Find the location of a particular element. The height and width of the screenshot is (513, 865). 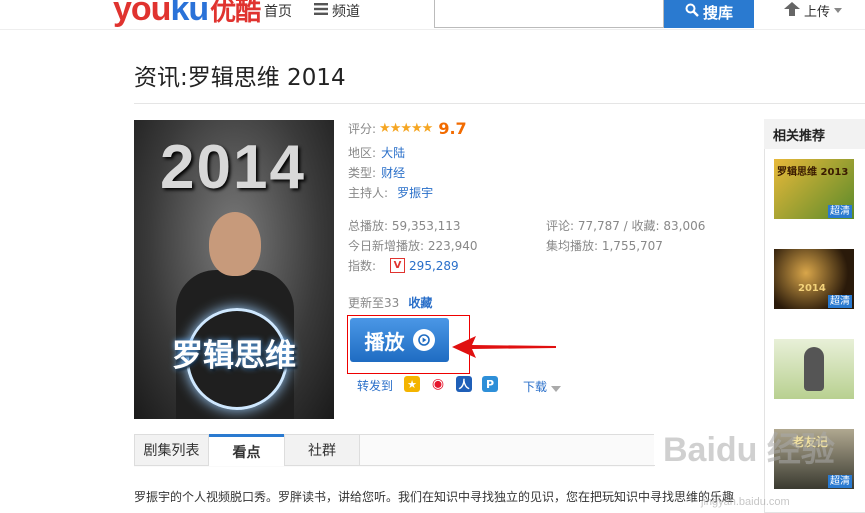

rating-row: 评分: ★★★★★ 9.7 is located at coordinates (407, 128).